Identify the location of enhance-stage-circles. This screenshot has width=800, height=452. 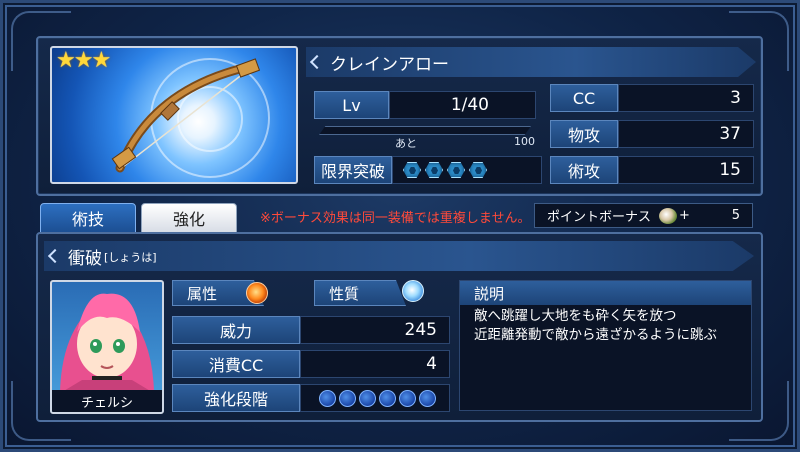
(377, 398).